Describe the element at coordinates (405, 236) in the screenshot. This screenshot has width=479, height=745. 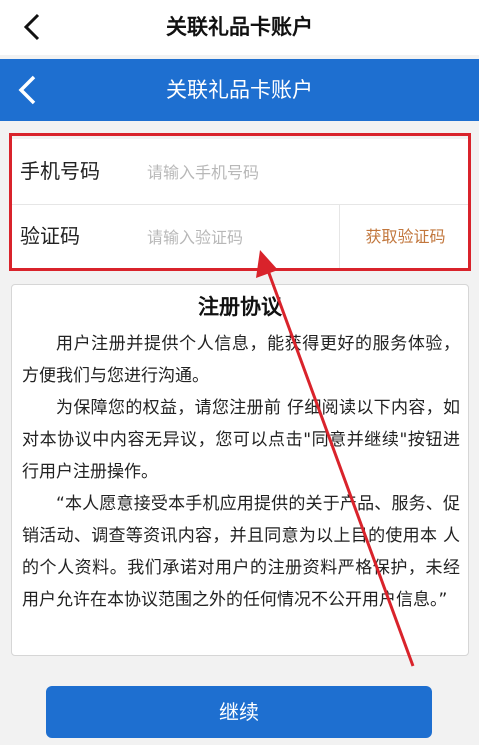
I see `get-code-button: 获取验证码` at that location.